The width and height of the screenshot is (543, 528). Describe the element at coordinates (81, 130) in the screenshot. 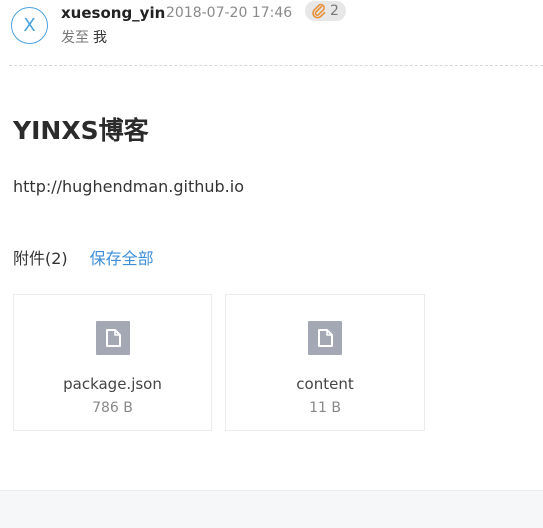

I see `message-title: YINXS博客` at that location.